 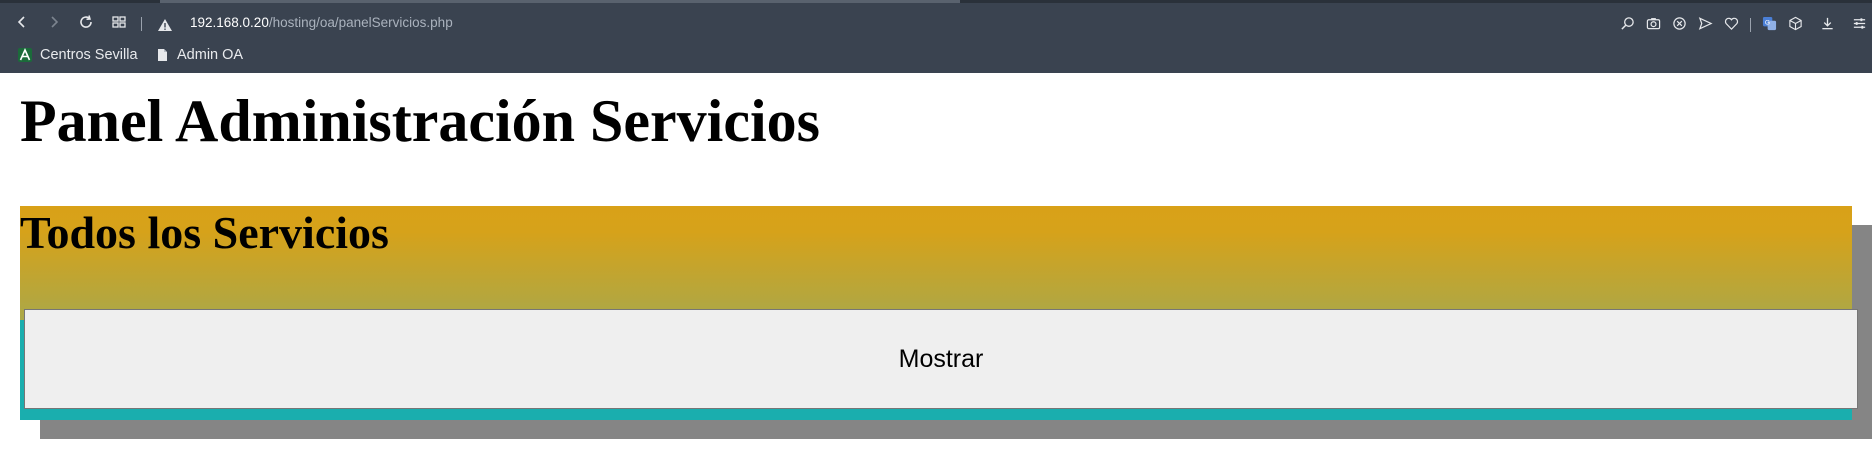 What do you see at coordinates (162, 55) in the screenshot?
I see `page-icon` at bounding box center [162, 55].